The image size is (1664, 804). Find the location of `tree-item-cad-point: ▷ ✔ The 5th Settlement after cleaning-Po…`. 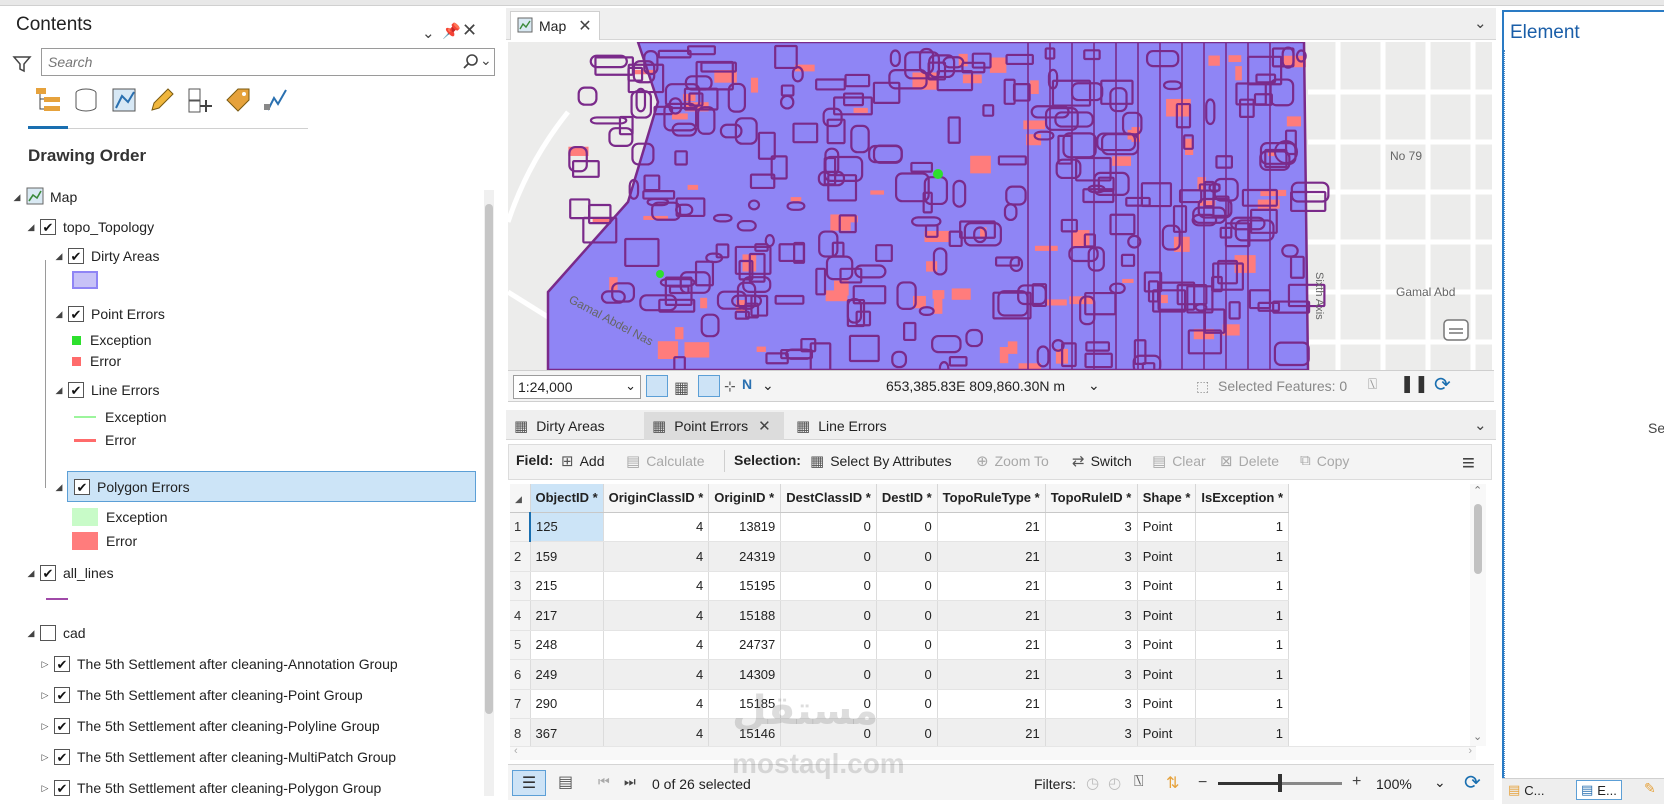

tree-item-cad-point: ▷ ✔ The 5th Settlement after cleaning-Po… is located at coordinates (201, 695).